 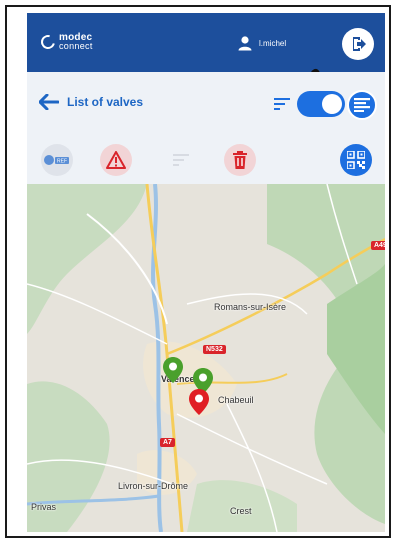 What do you see at coordinates (273, 43) in the screenshot?
I see `username: l.michel` at bounding box center [273, 43].